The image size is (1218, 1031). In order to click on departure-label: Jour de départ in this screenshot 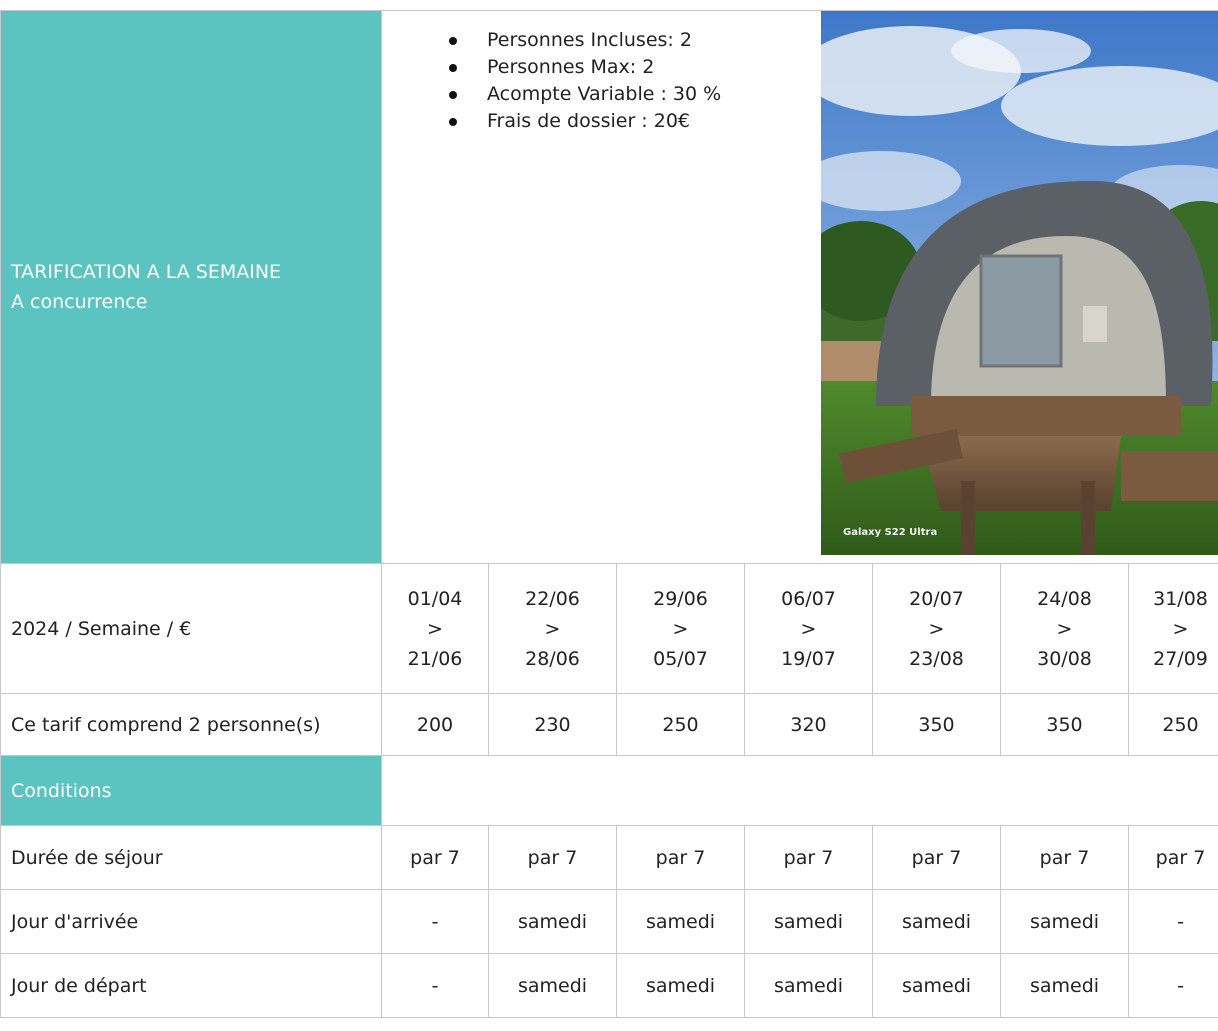, I will do `click(191, 985)`.